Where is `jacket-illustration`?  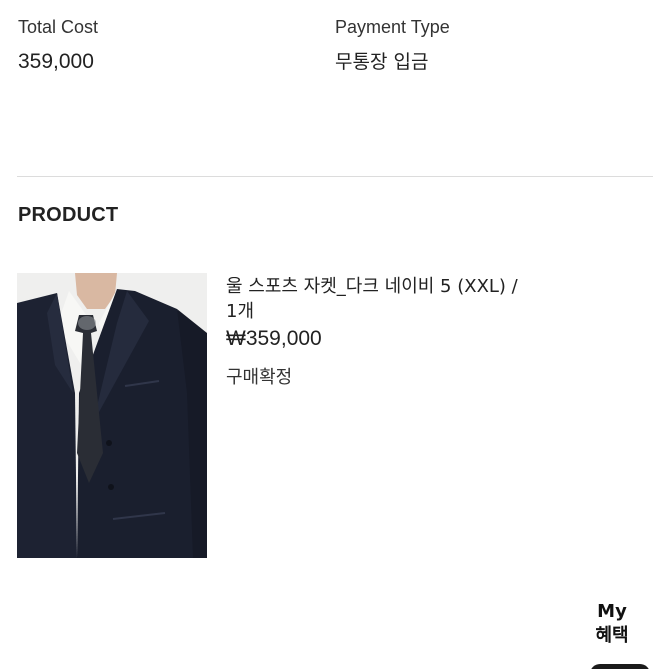 jacket-illustration is located at coordinates (112, 415).